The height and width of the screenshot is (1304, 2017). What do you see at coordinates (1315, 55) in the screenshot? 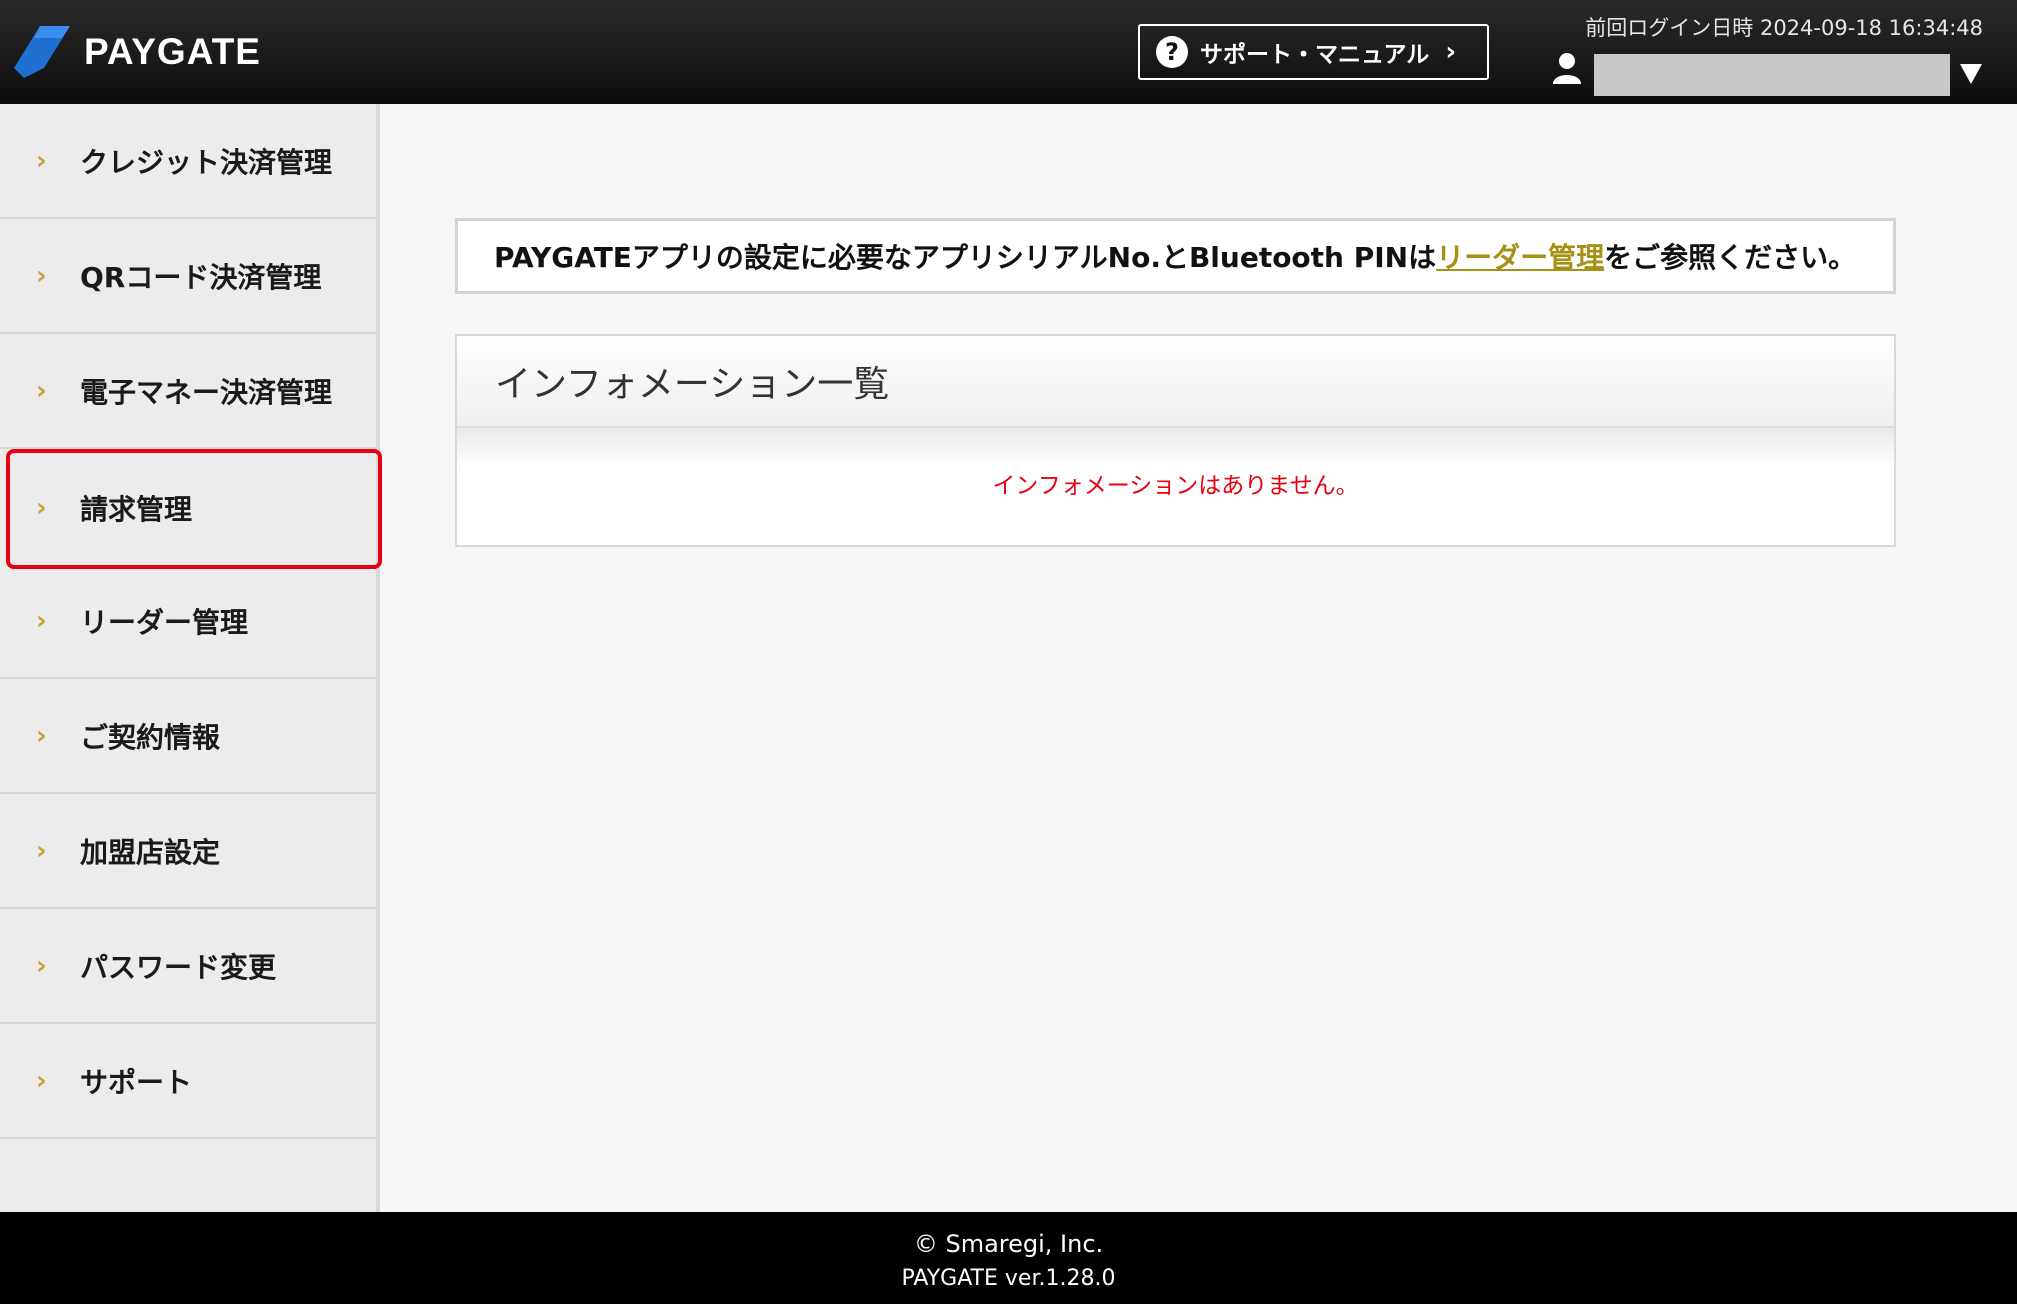
I see `support-manual-label: サポート・マニュアル` at bounding box center [1315, 55].